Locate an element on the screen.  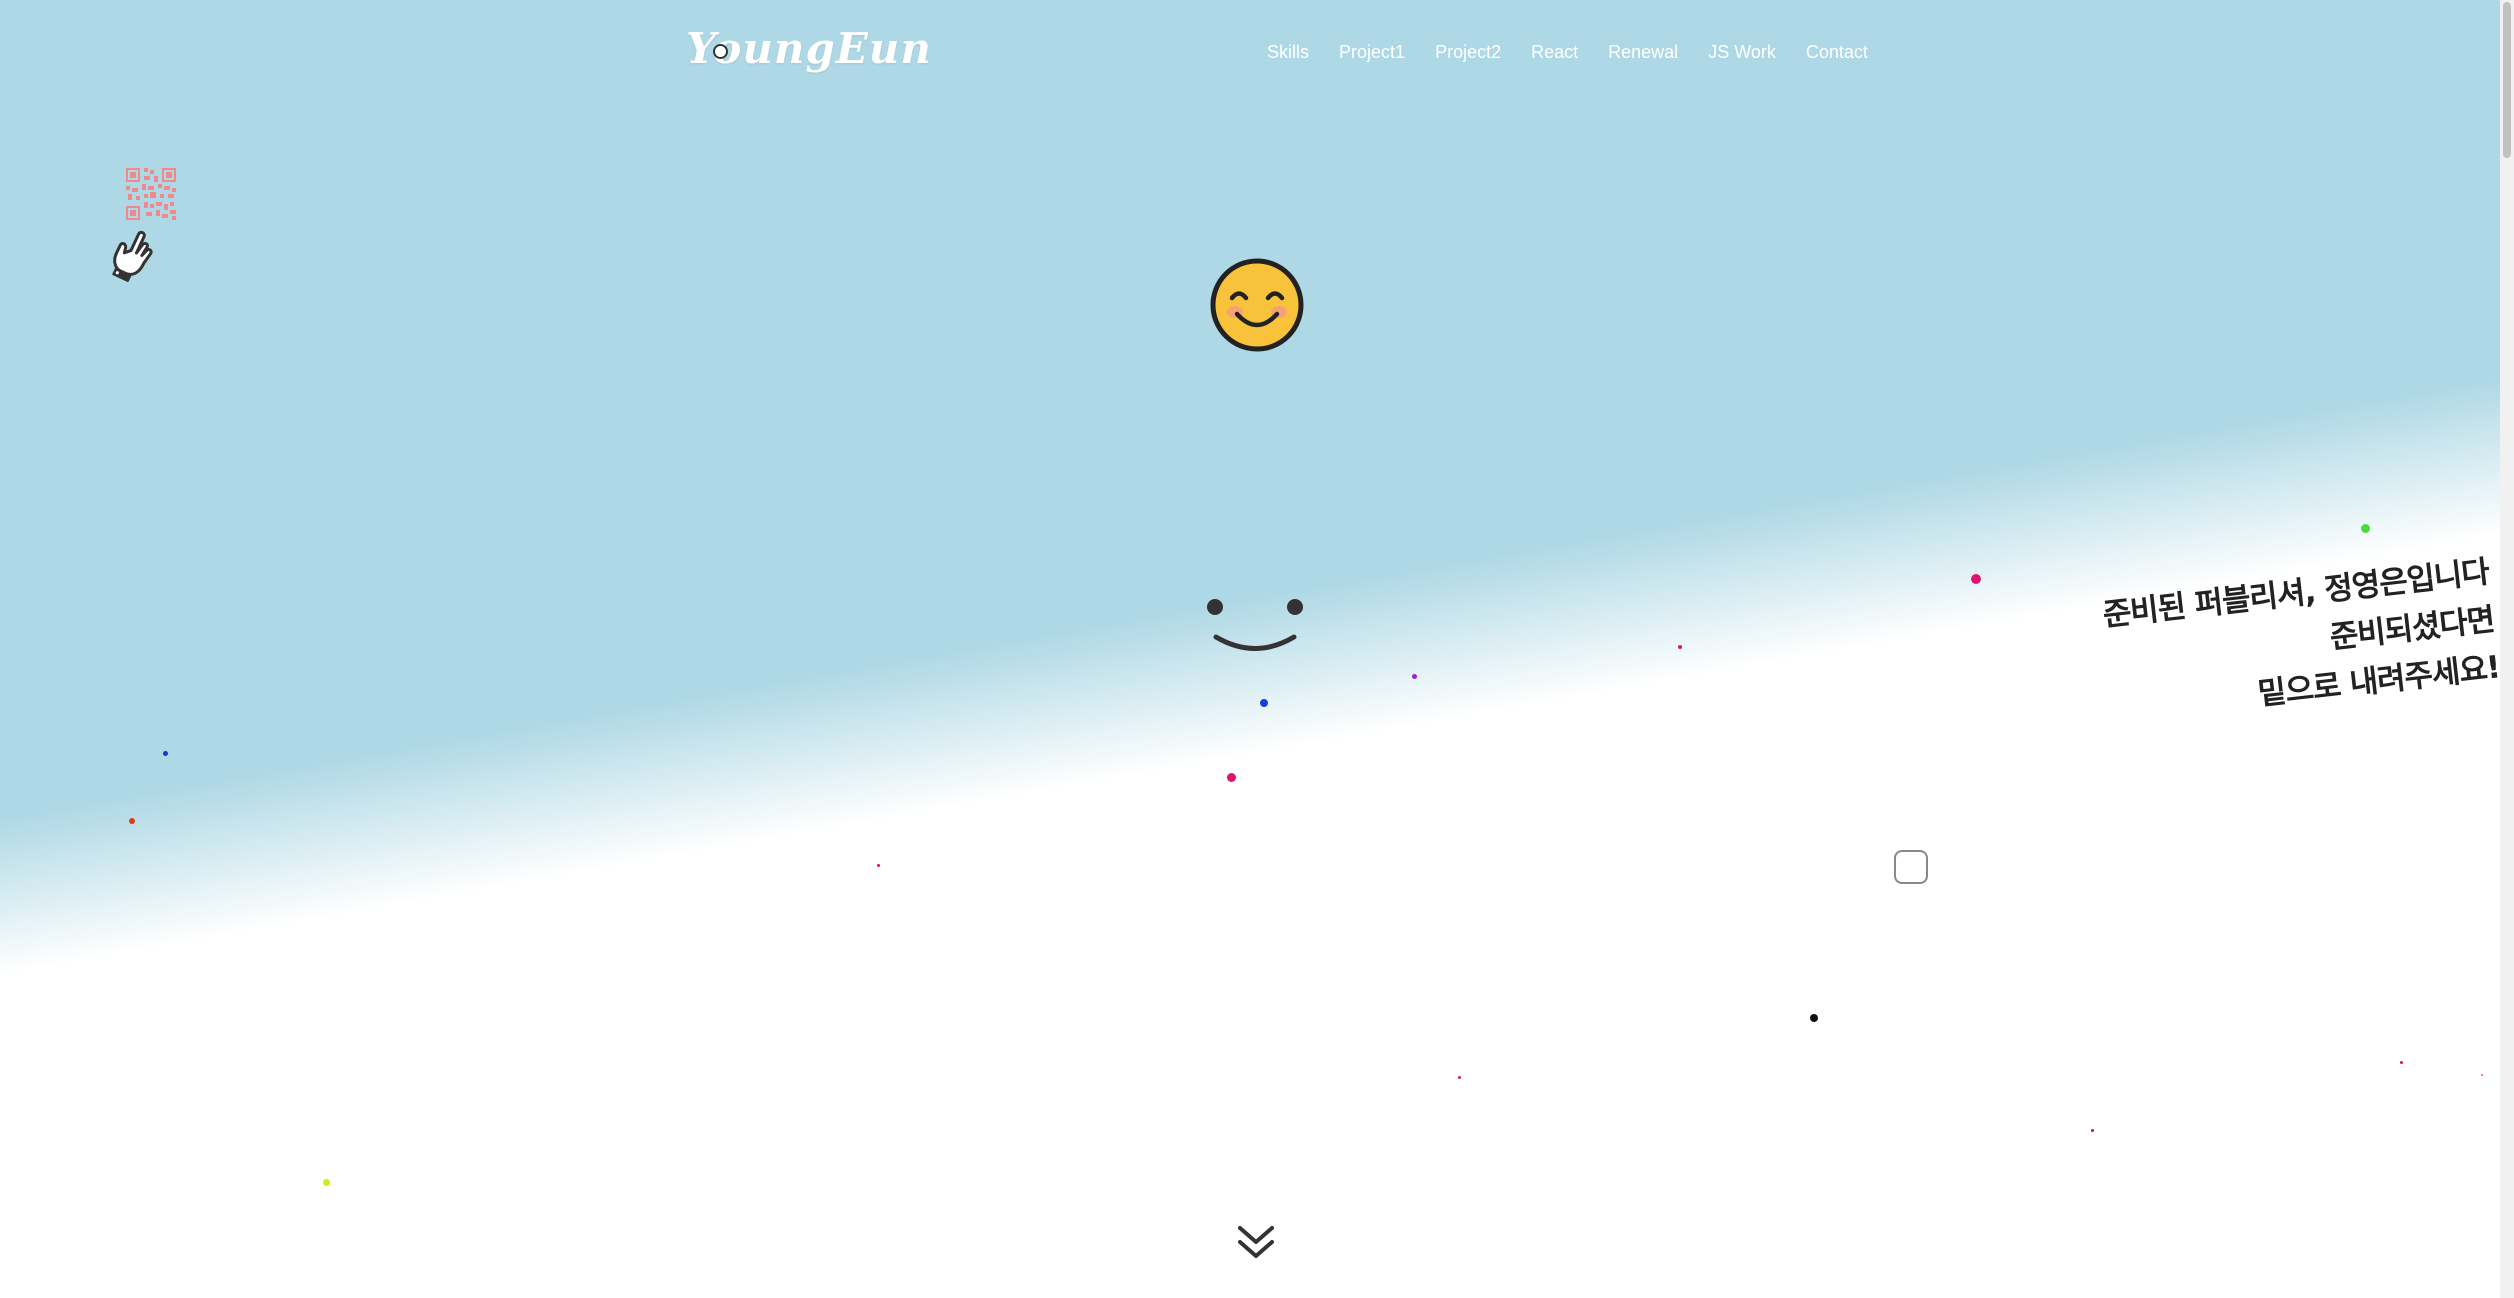
toggle-box is located at coordinates (1911, 867).